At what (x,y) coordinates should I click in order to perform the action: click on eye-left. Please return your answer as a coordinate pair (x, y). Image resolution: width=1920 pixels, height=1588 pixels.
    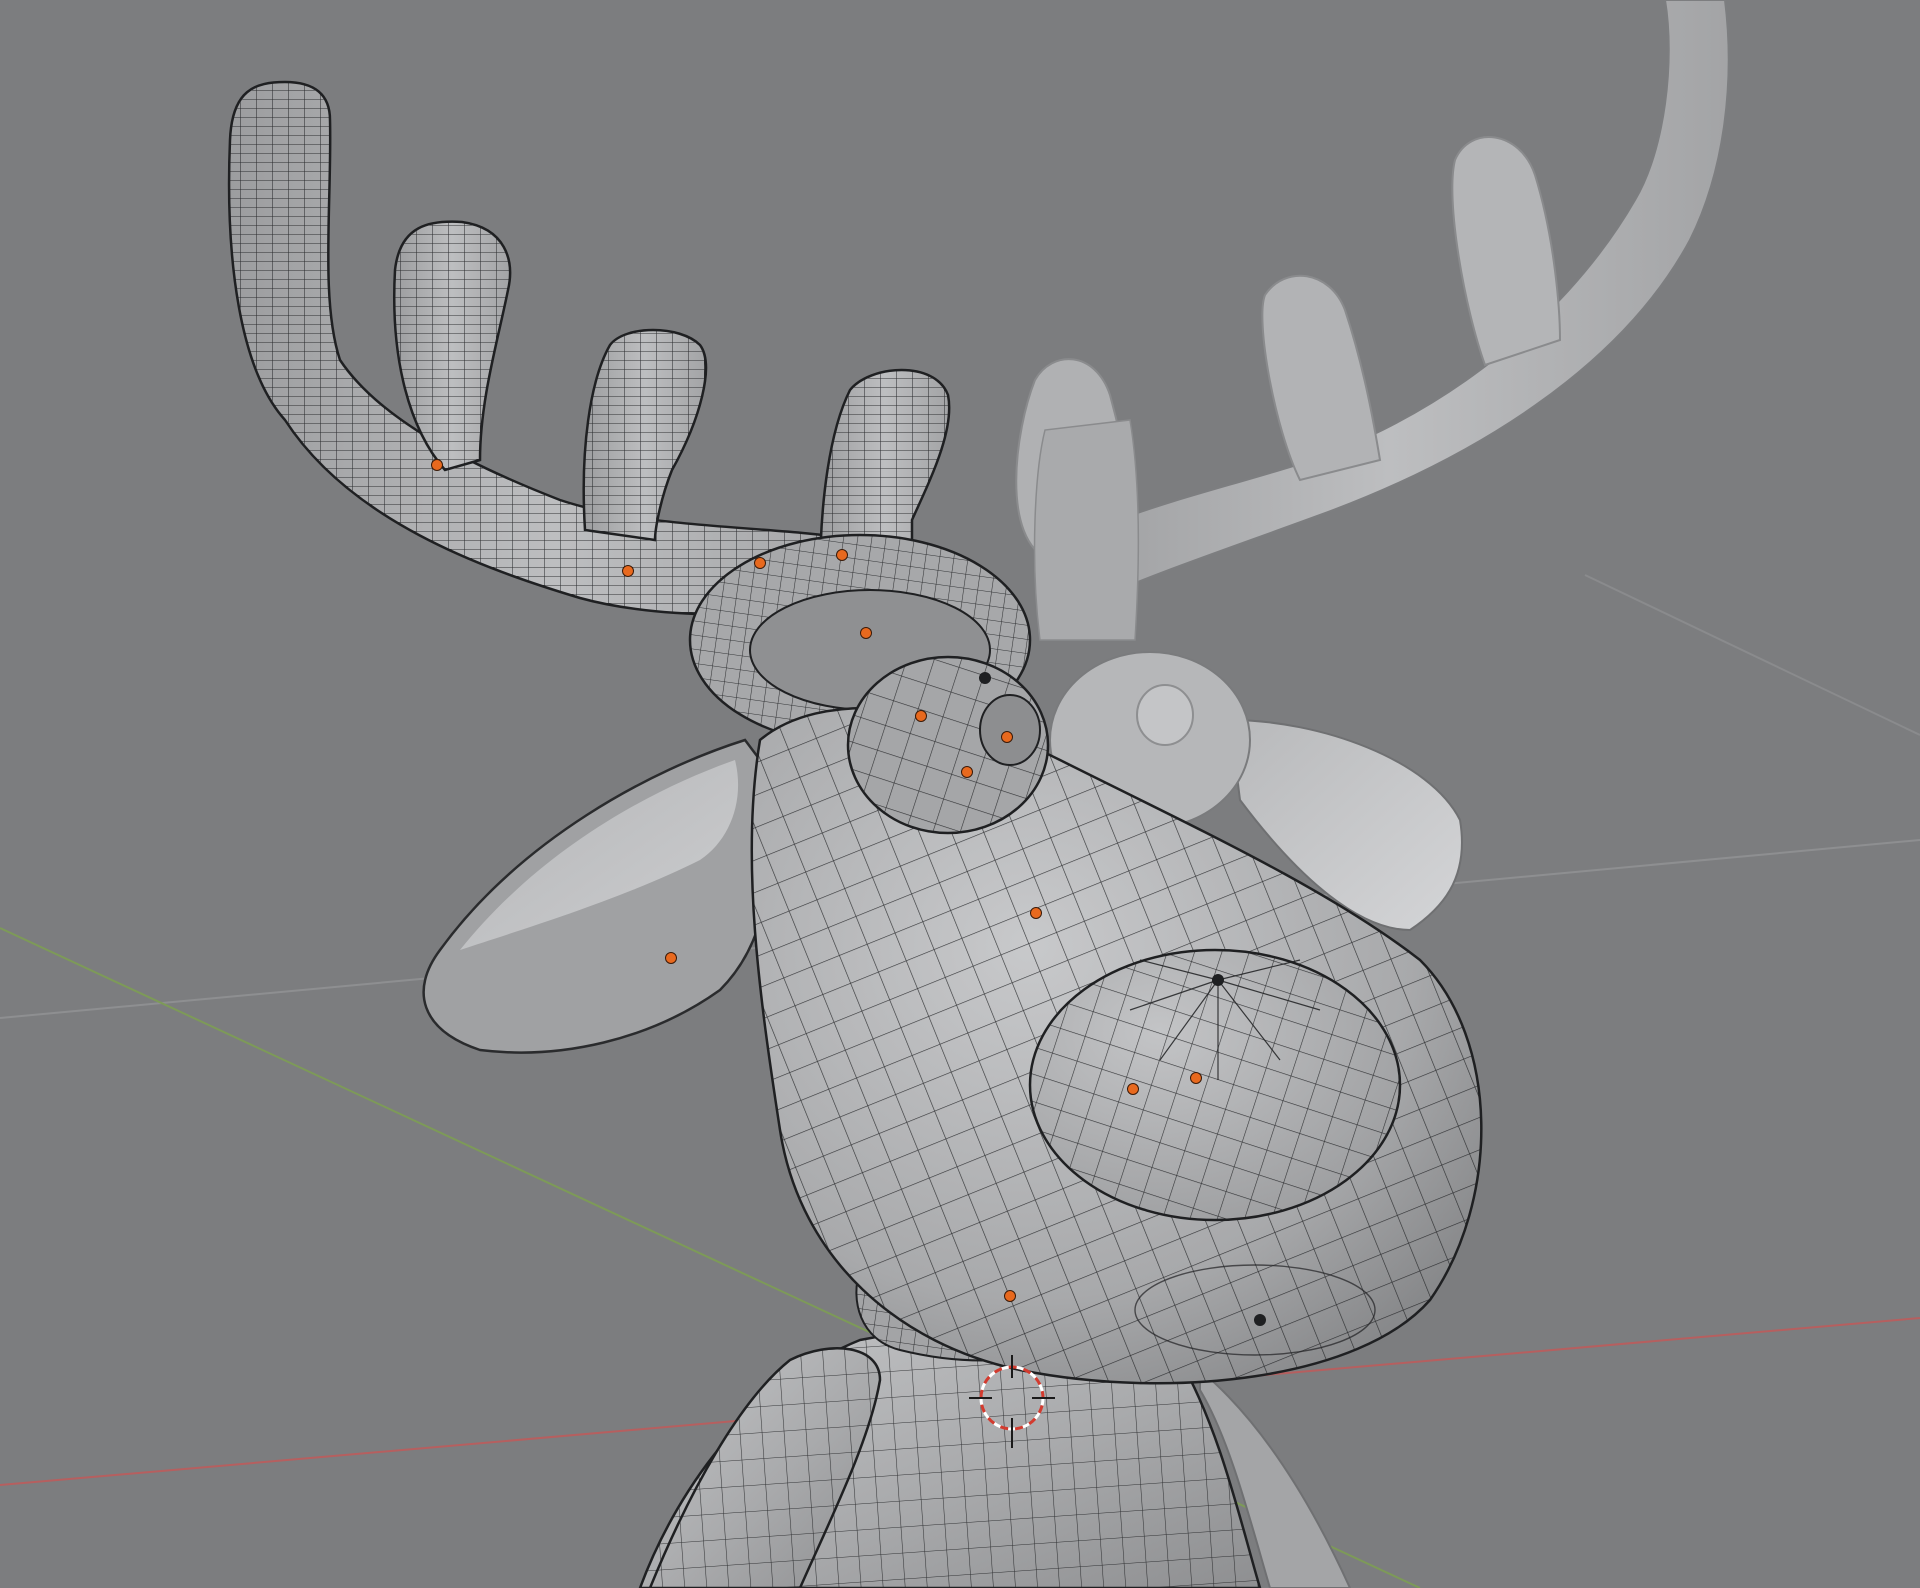
    Looking at the image, I should click on (948, 745).